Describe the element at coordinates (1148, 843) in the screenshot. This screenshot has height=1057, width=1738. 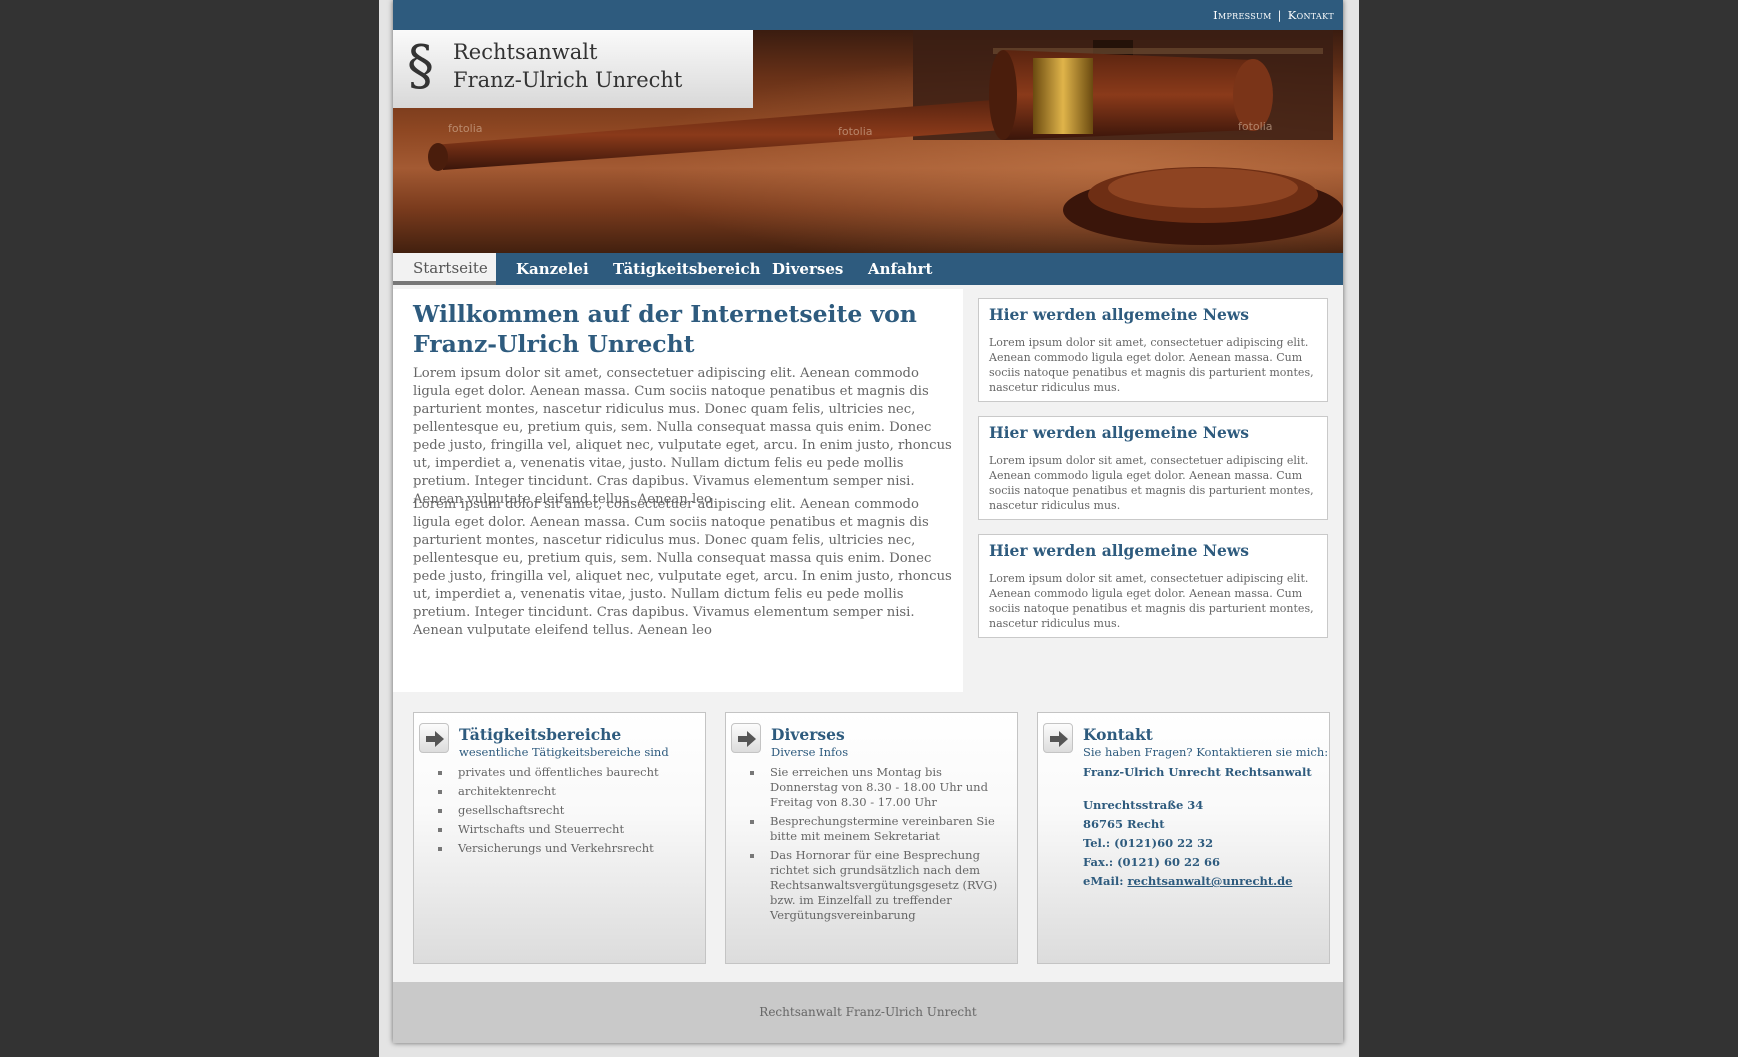
I see `contact-phone: Tel.: (0121)60 22 32` at that location.